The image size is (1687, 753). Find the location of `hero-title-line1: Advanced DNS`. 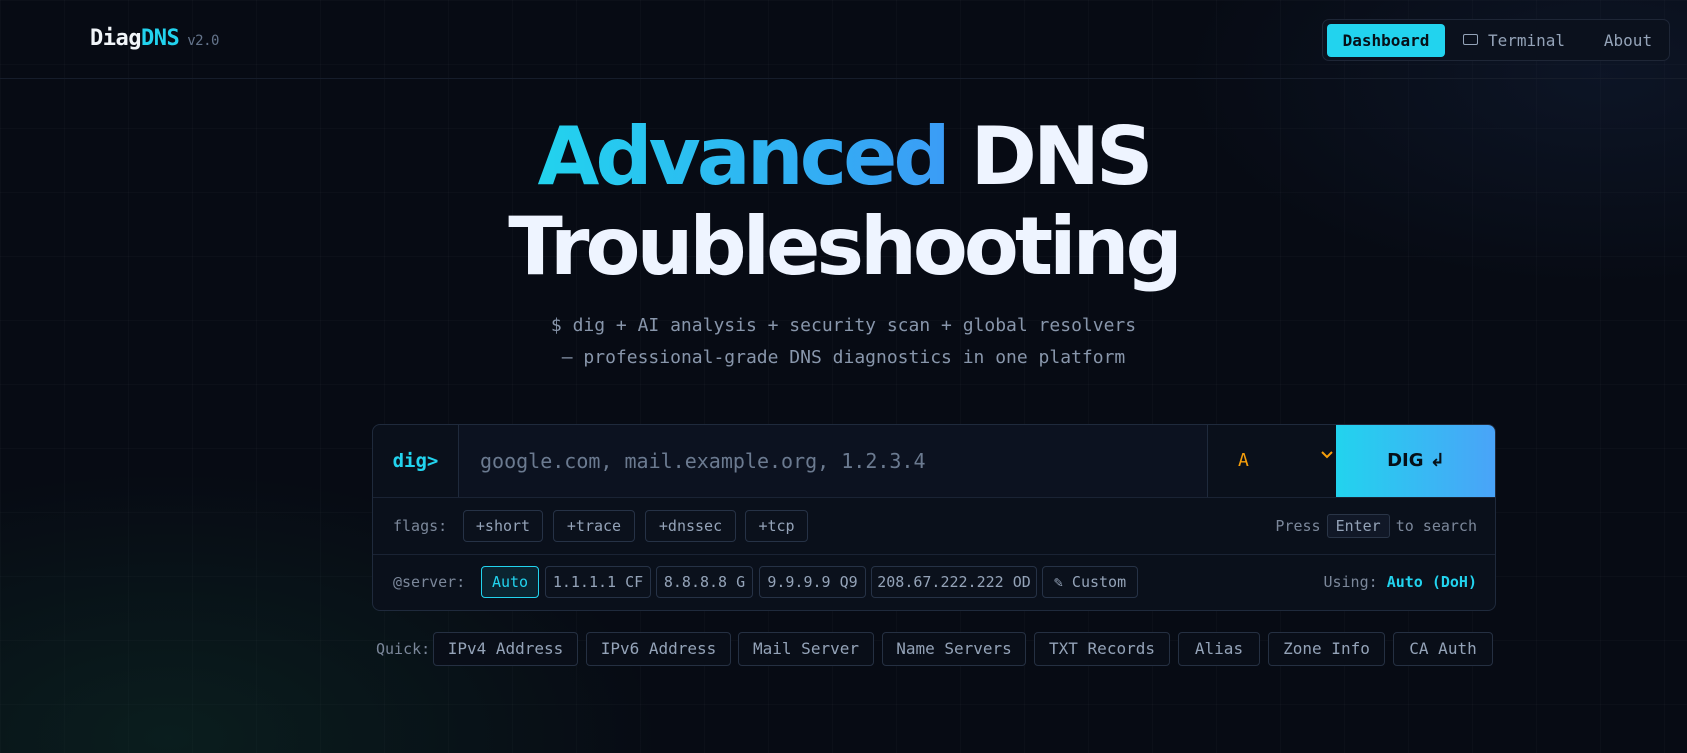

hero-title-line1: Advanced DNS is located at coordinates (843, 157).